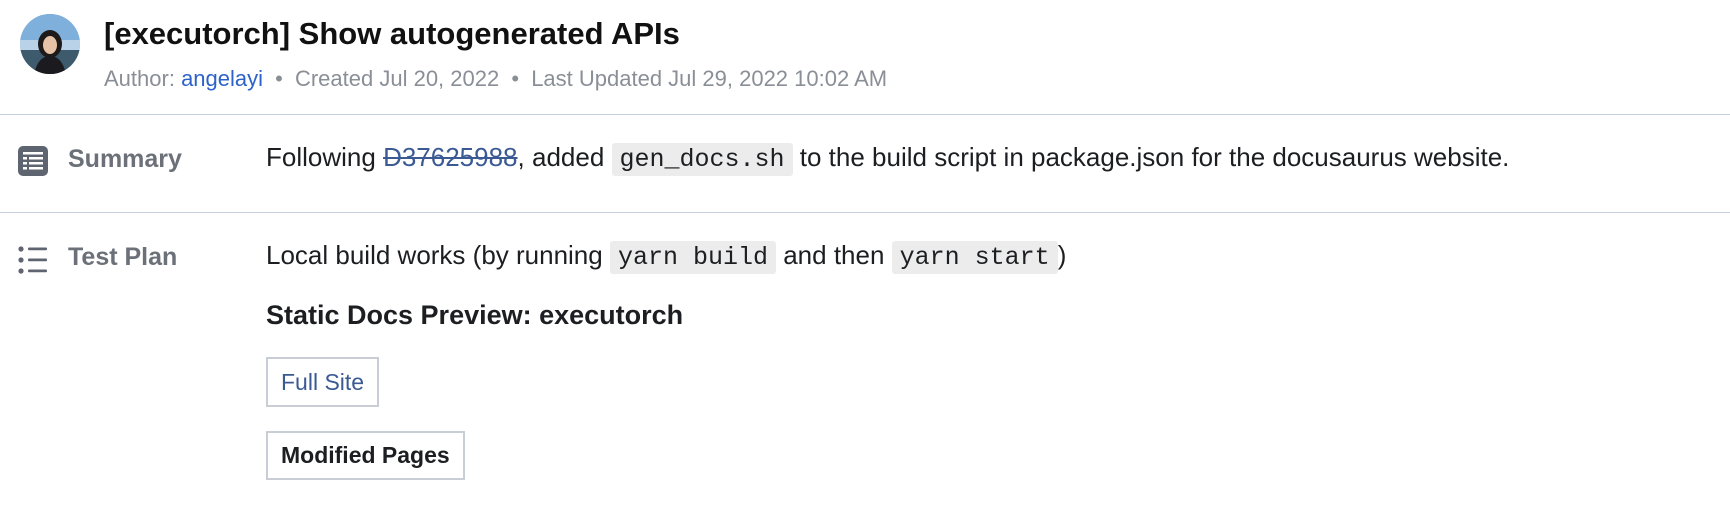 This screenshot has width=1730, height=510. I want to click on test-plan-text-middle: and then, so click(834, 255).